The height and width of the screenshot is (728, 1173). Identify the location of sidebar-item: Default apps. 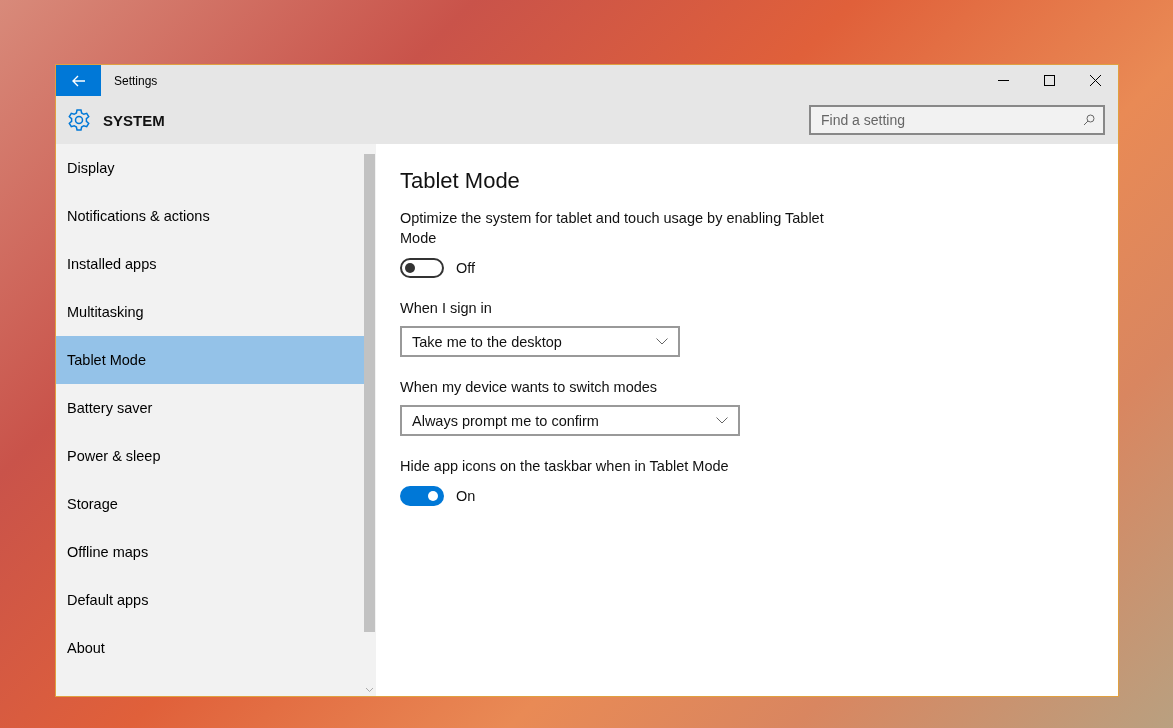
(210, 600).